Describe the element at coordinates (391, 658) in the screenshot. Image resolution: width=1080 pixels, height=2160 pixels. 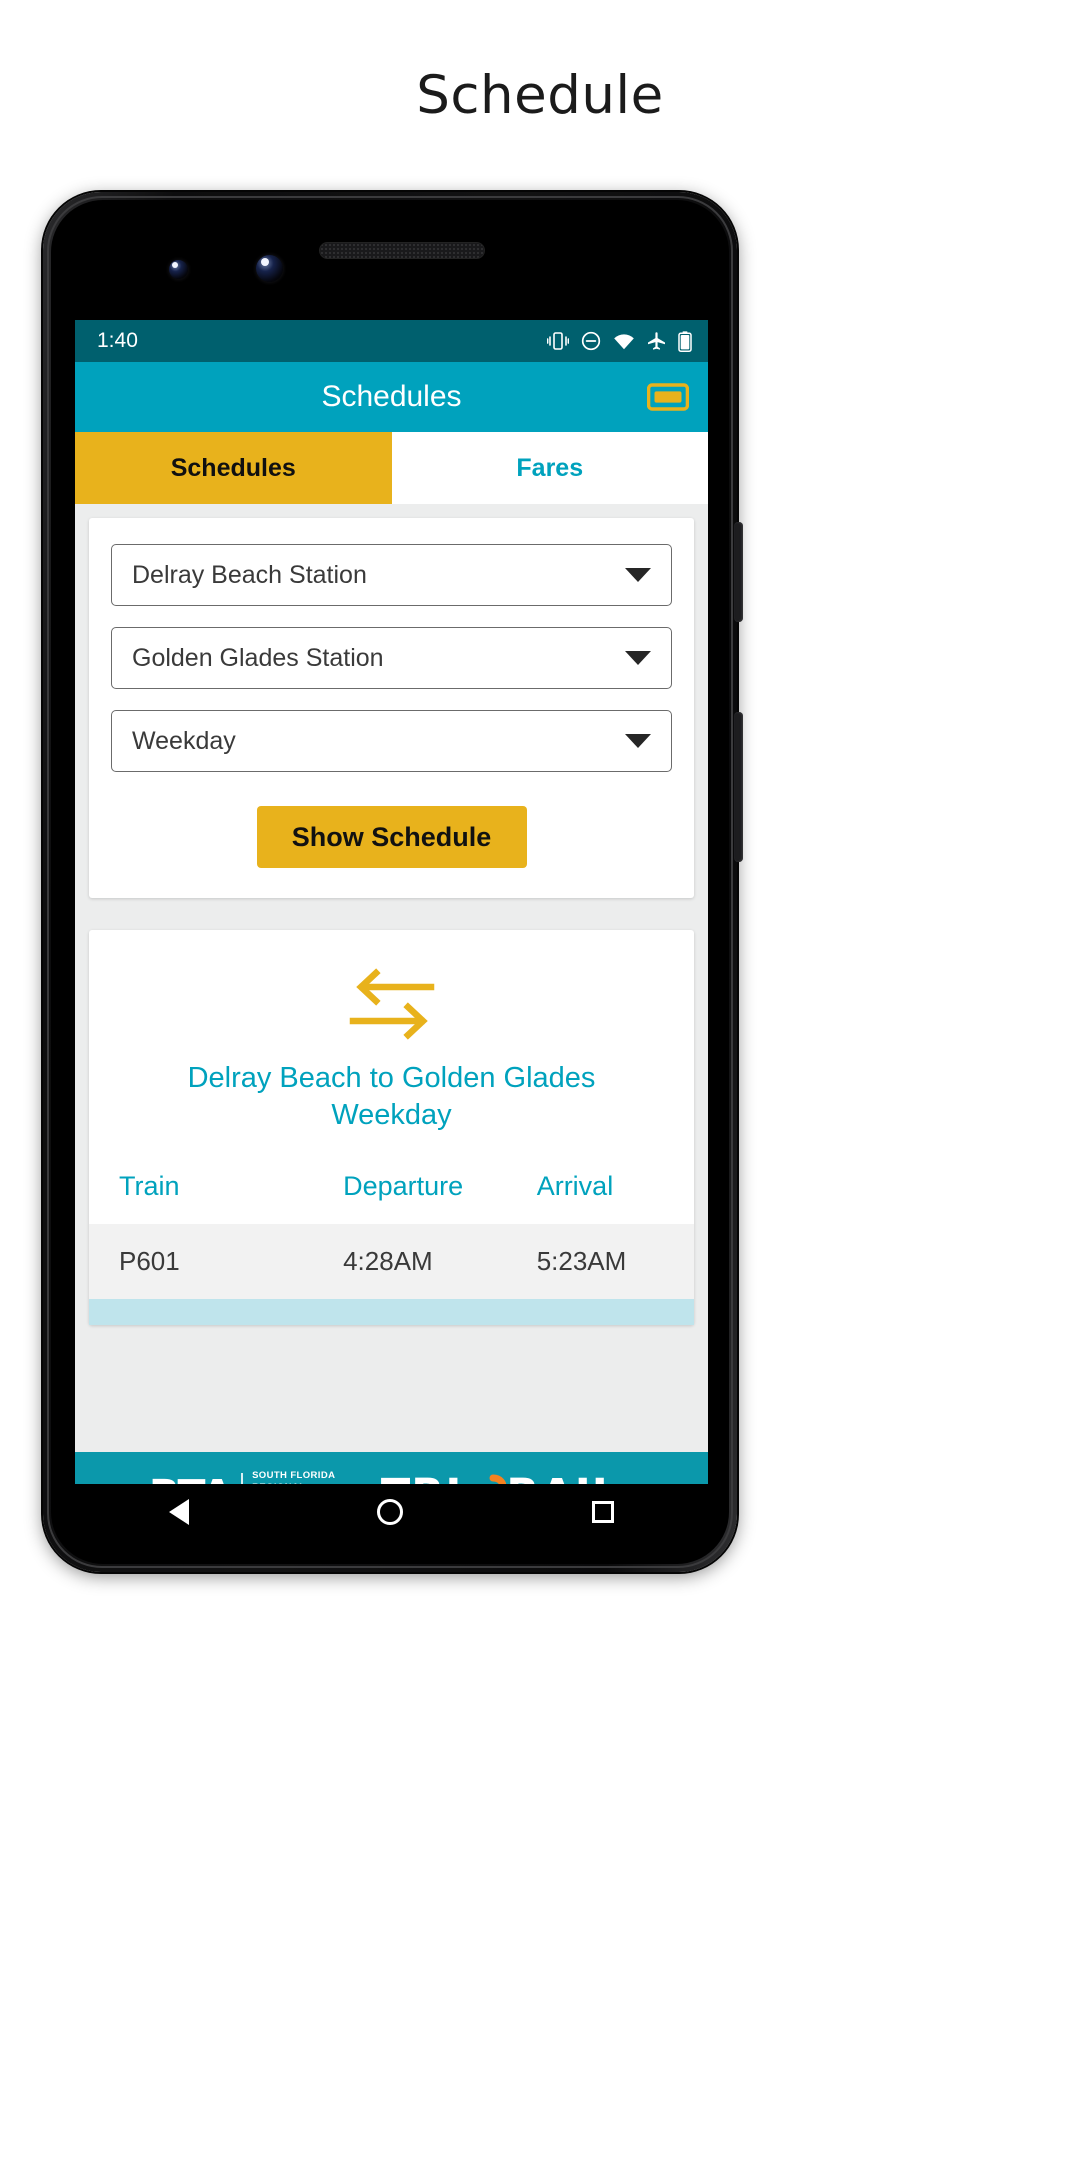
I see `destination-station-select: Golden Glades Station` at that location.